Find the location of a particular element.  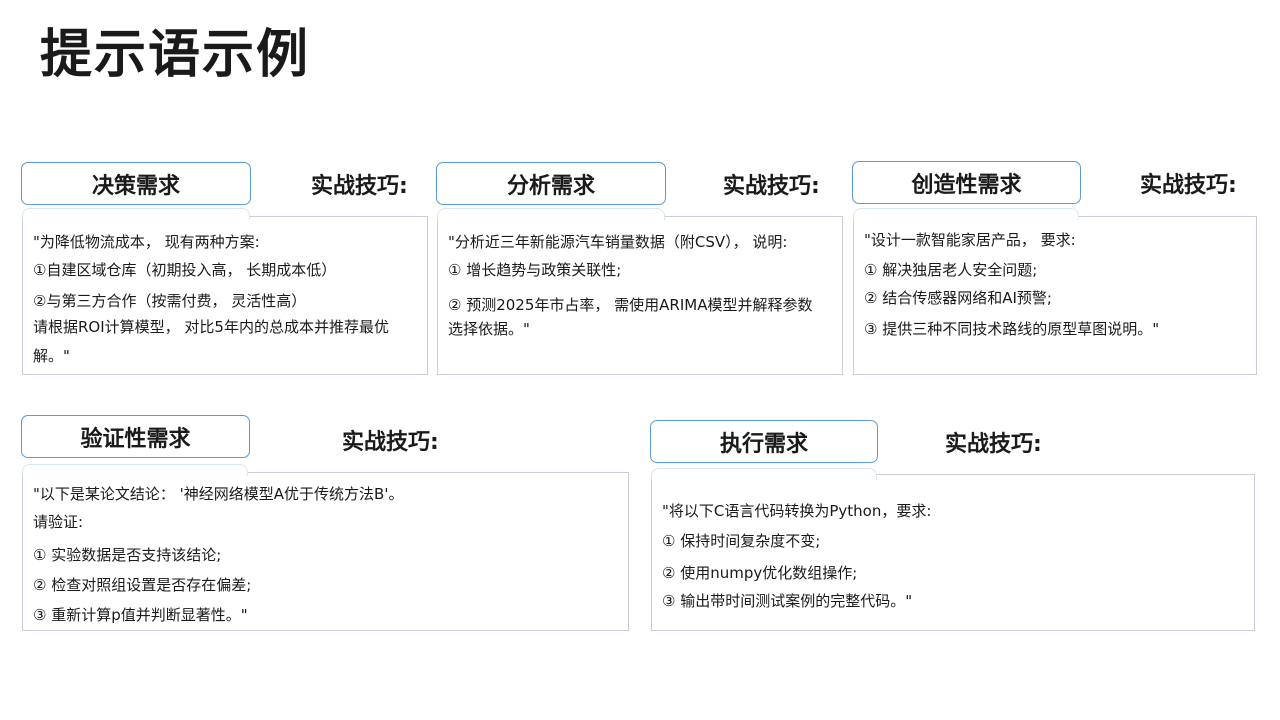

page-title: 提示语示例 is located at coordinates (175, 55).